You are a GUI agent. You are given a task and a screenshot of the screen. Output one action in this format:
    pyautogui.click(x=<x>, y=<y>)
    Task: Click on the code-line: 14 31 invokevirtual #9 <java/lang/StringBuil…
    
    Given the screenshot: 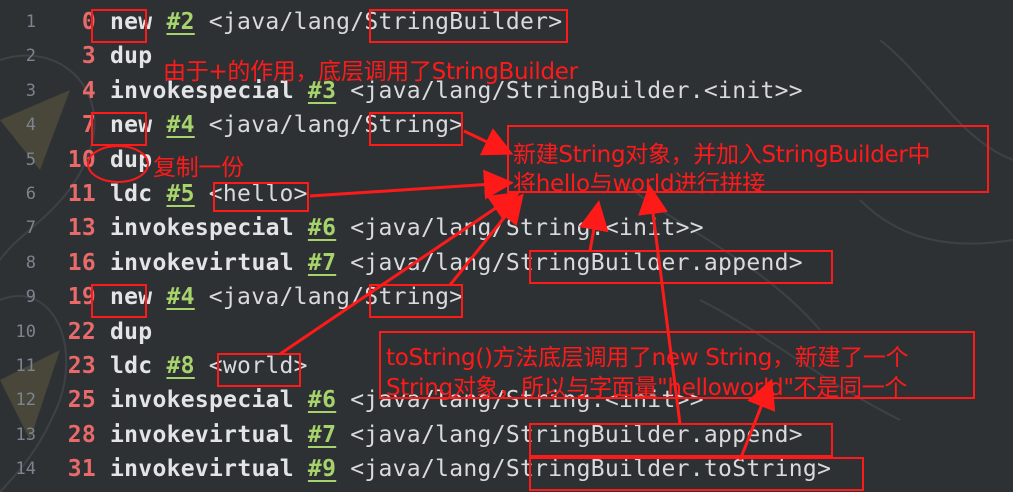 What is the action you would take?
    pyautogui.click(x=506, y=469)
    